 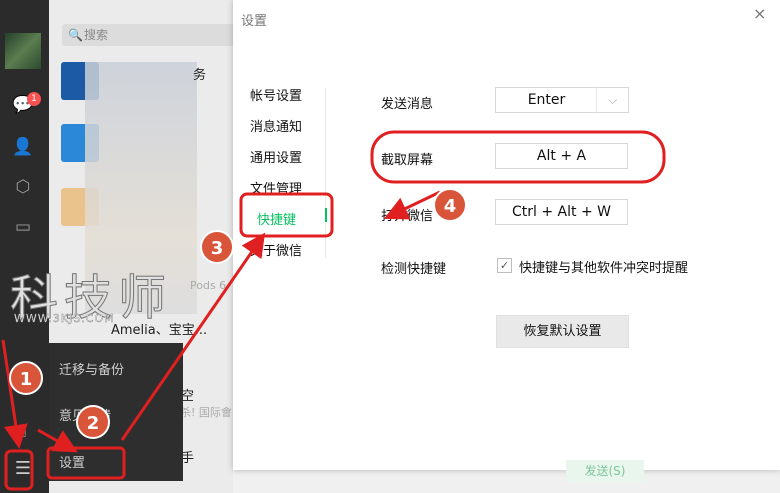 What do you see at coordinates (562, 331) in the screenshot?
I see `restore-defaults-button: 恢复默认设置` at bounding box center [562, 331].